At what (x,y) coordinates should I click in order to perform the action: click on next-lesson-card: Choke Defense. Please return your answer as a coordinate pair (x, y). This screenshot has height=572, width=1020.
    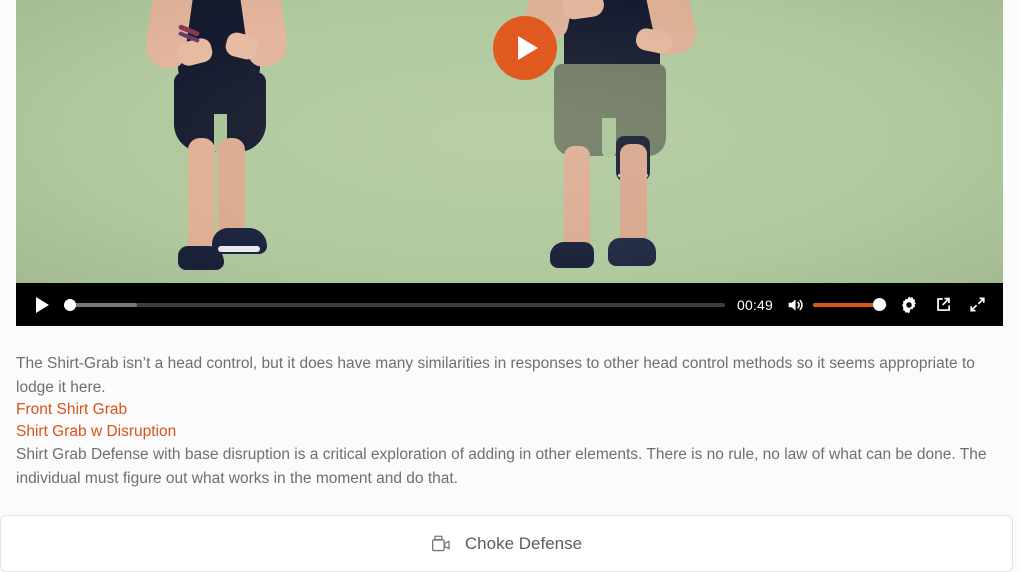
    Looking at the image, I should click on (506, 543).